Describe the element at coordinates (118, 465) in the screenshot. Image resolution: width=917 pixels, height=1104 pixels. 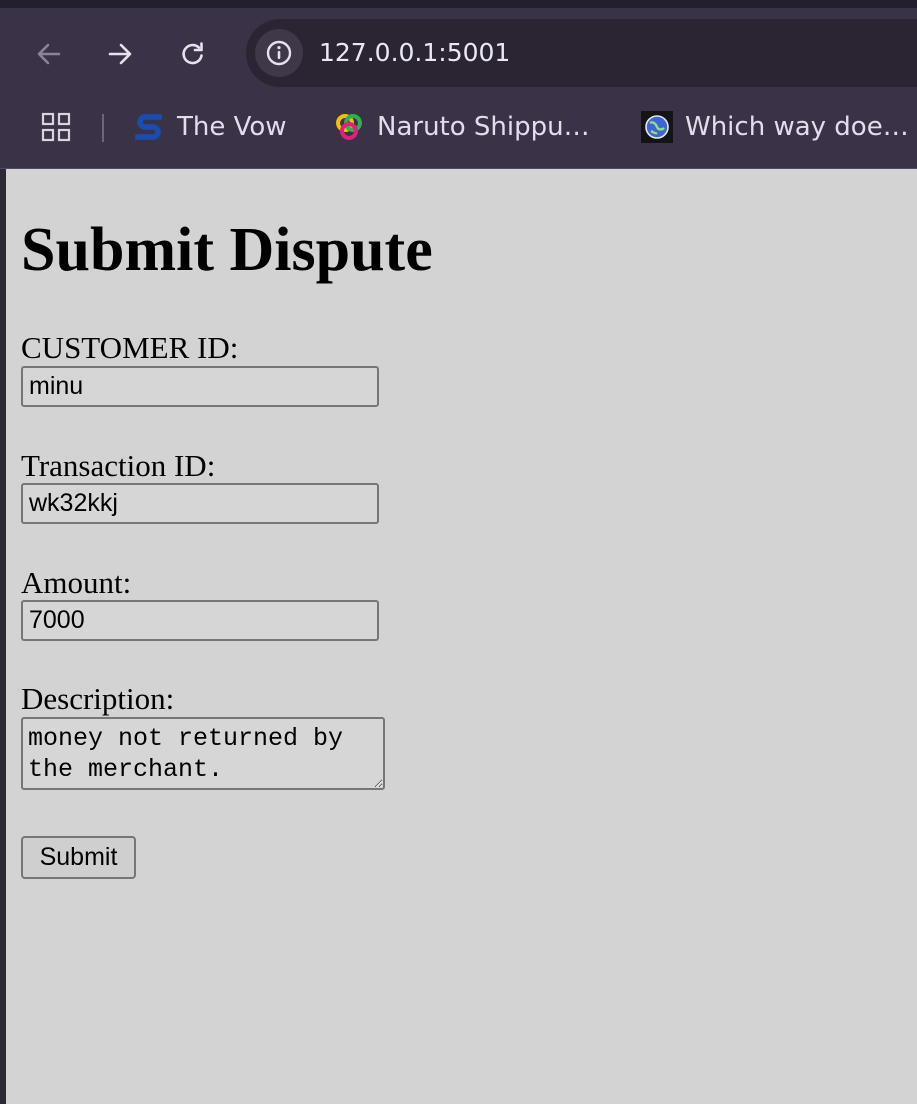
I see `transaction-id-label: Transaction ID:` at that location.